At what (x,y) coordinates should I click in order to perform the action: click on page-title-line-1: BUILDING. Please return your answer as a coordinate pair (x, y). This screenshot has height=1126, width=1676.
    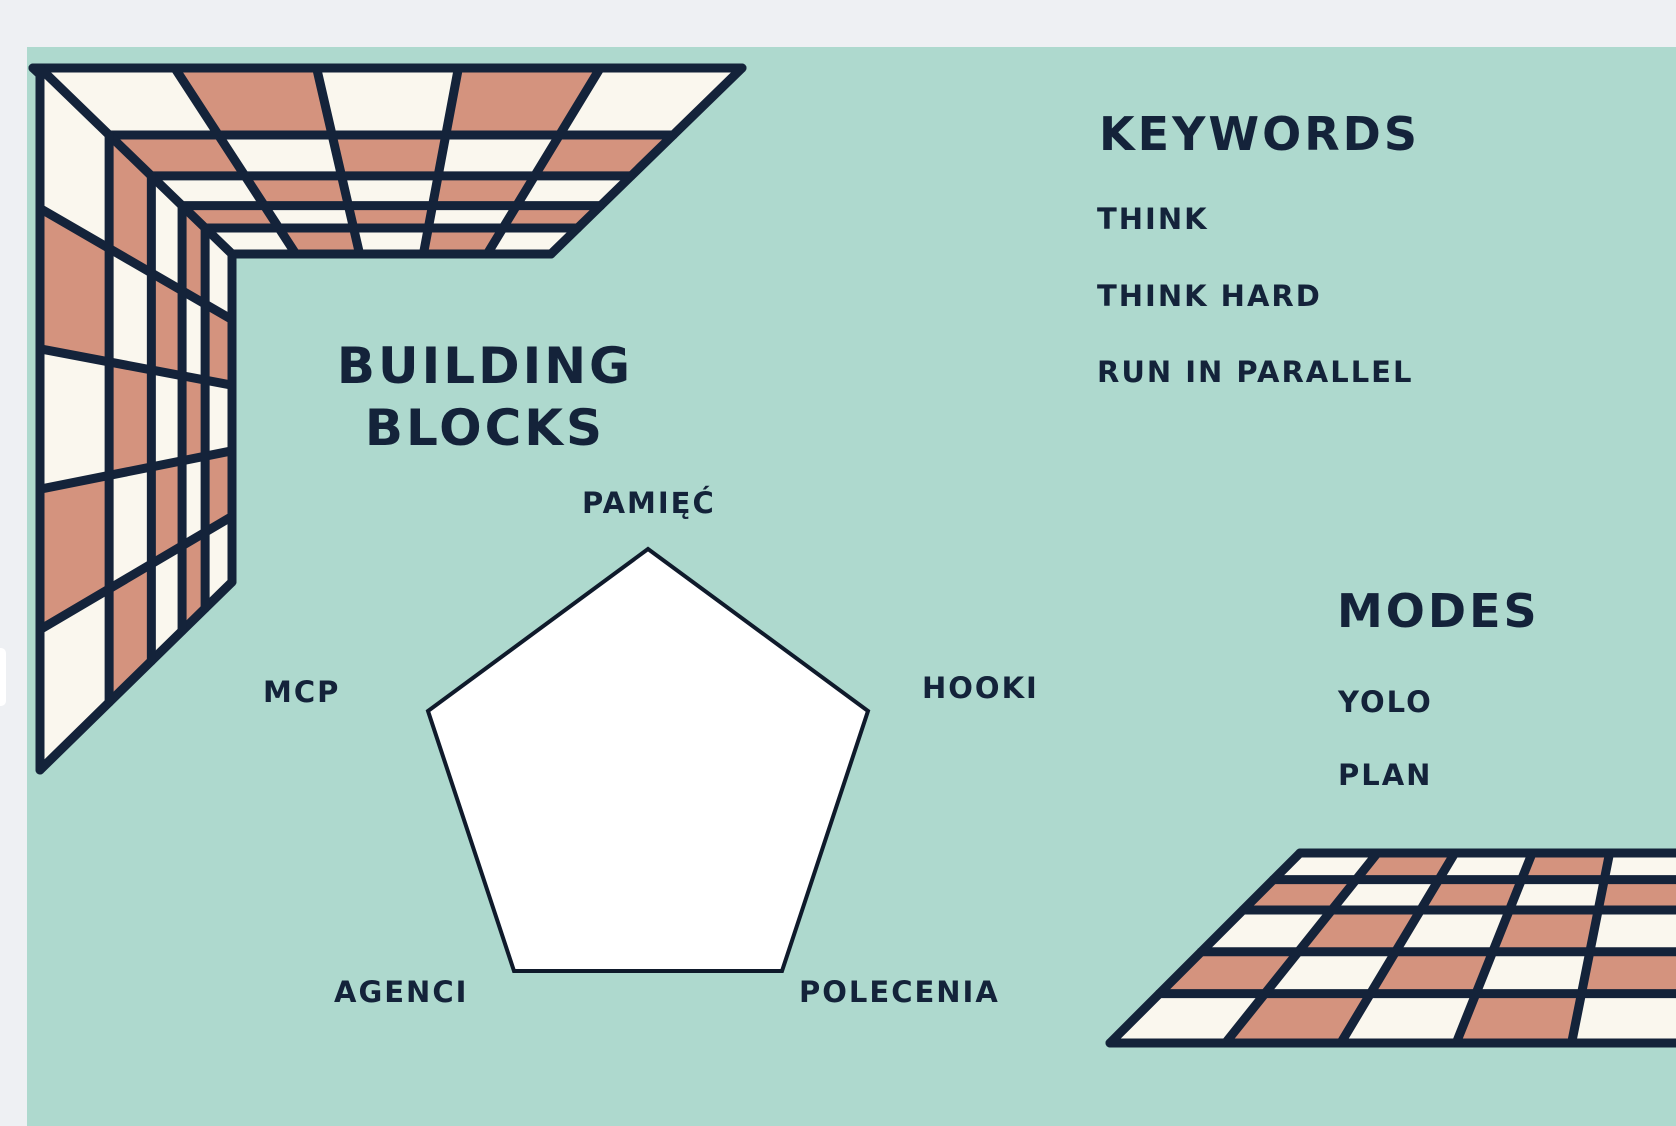
    Looking at the image, I should click on (485, 366).